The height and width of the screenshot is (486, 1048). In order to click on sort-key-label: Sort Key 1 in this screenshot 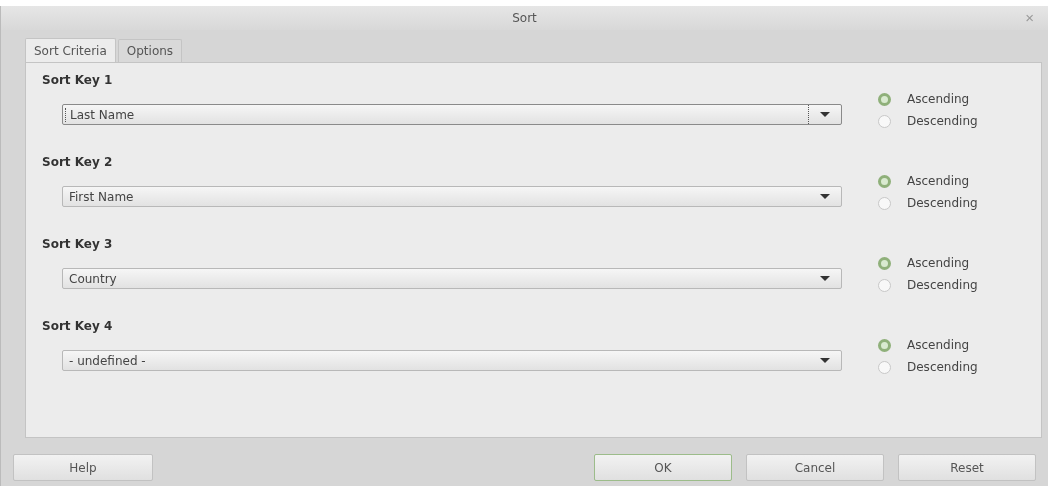, I will do `click(78, 80)`.